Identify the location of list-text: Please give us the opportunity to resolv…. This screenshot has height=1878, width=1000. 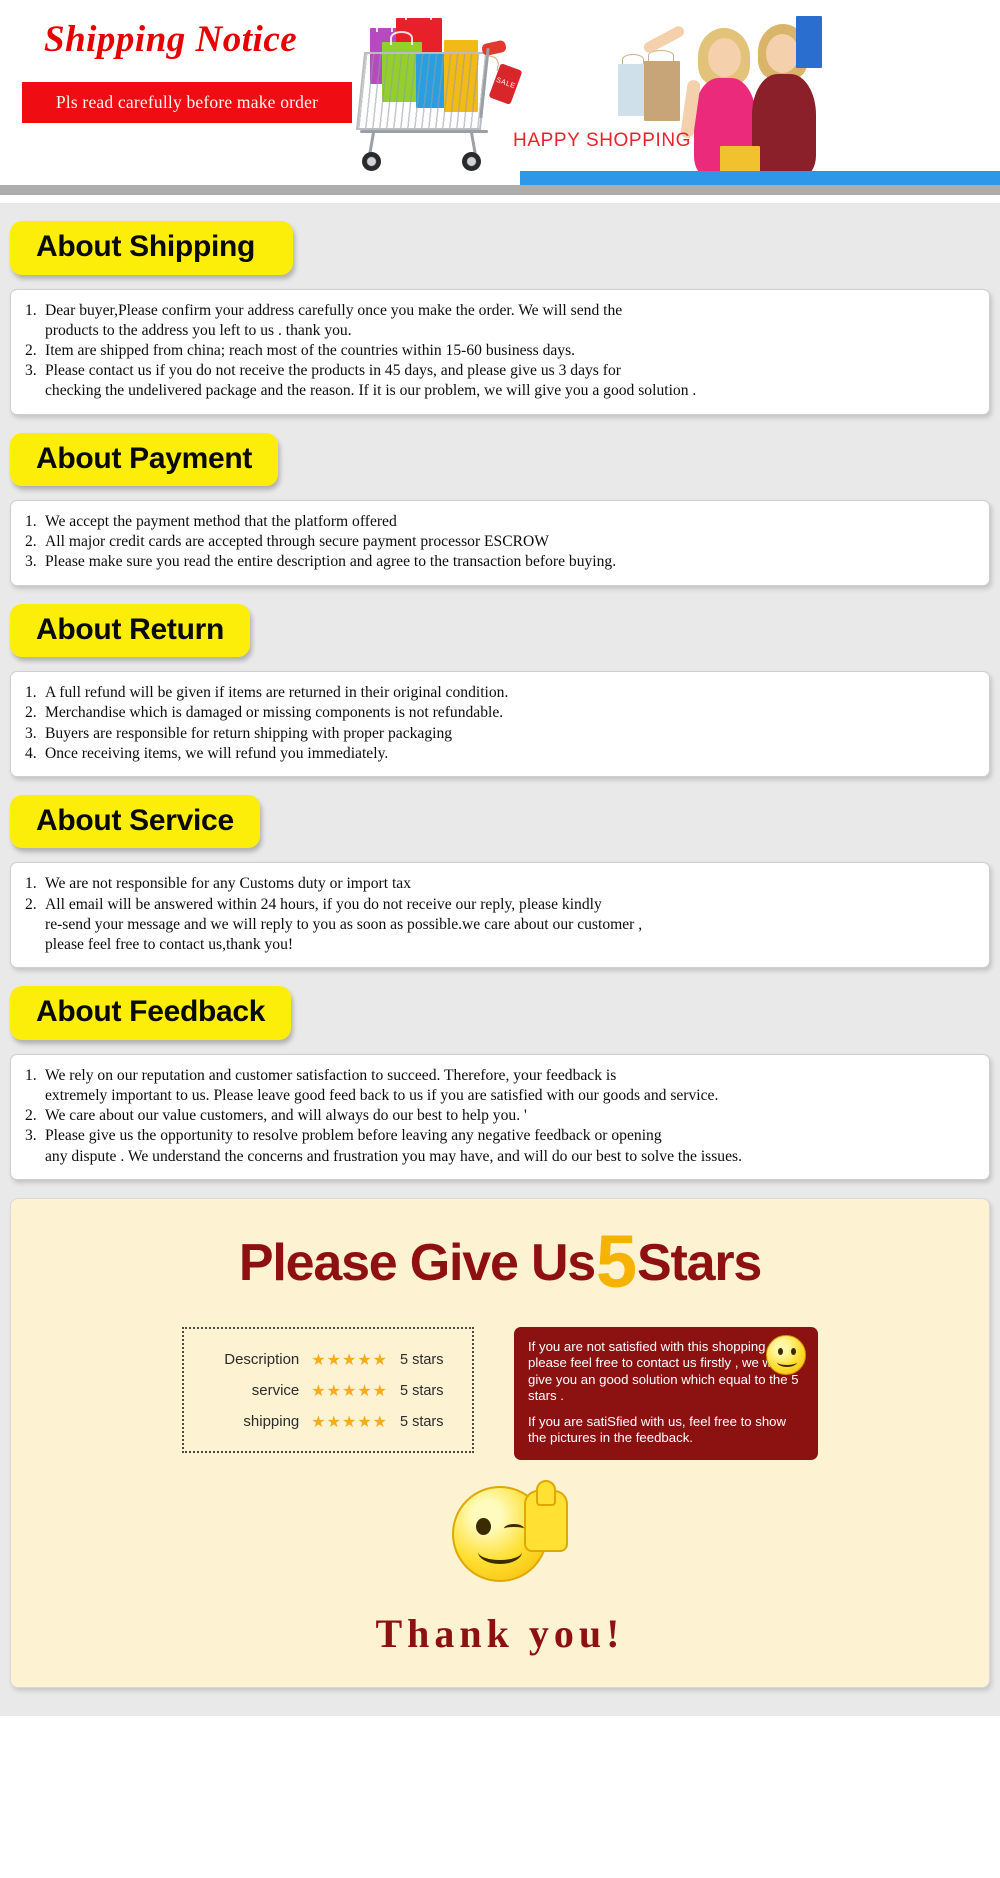
(393, 1146).